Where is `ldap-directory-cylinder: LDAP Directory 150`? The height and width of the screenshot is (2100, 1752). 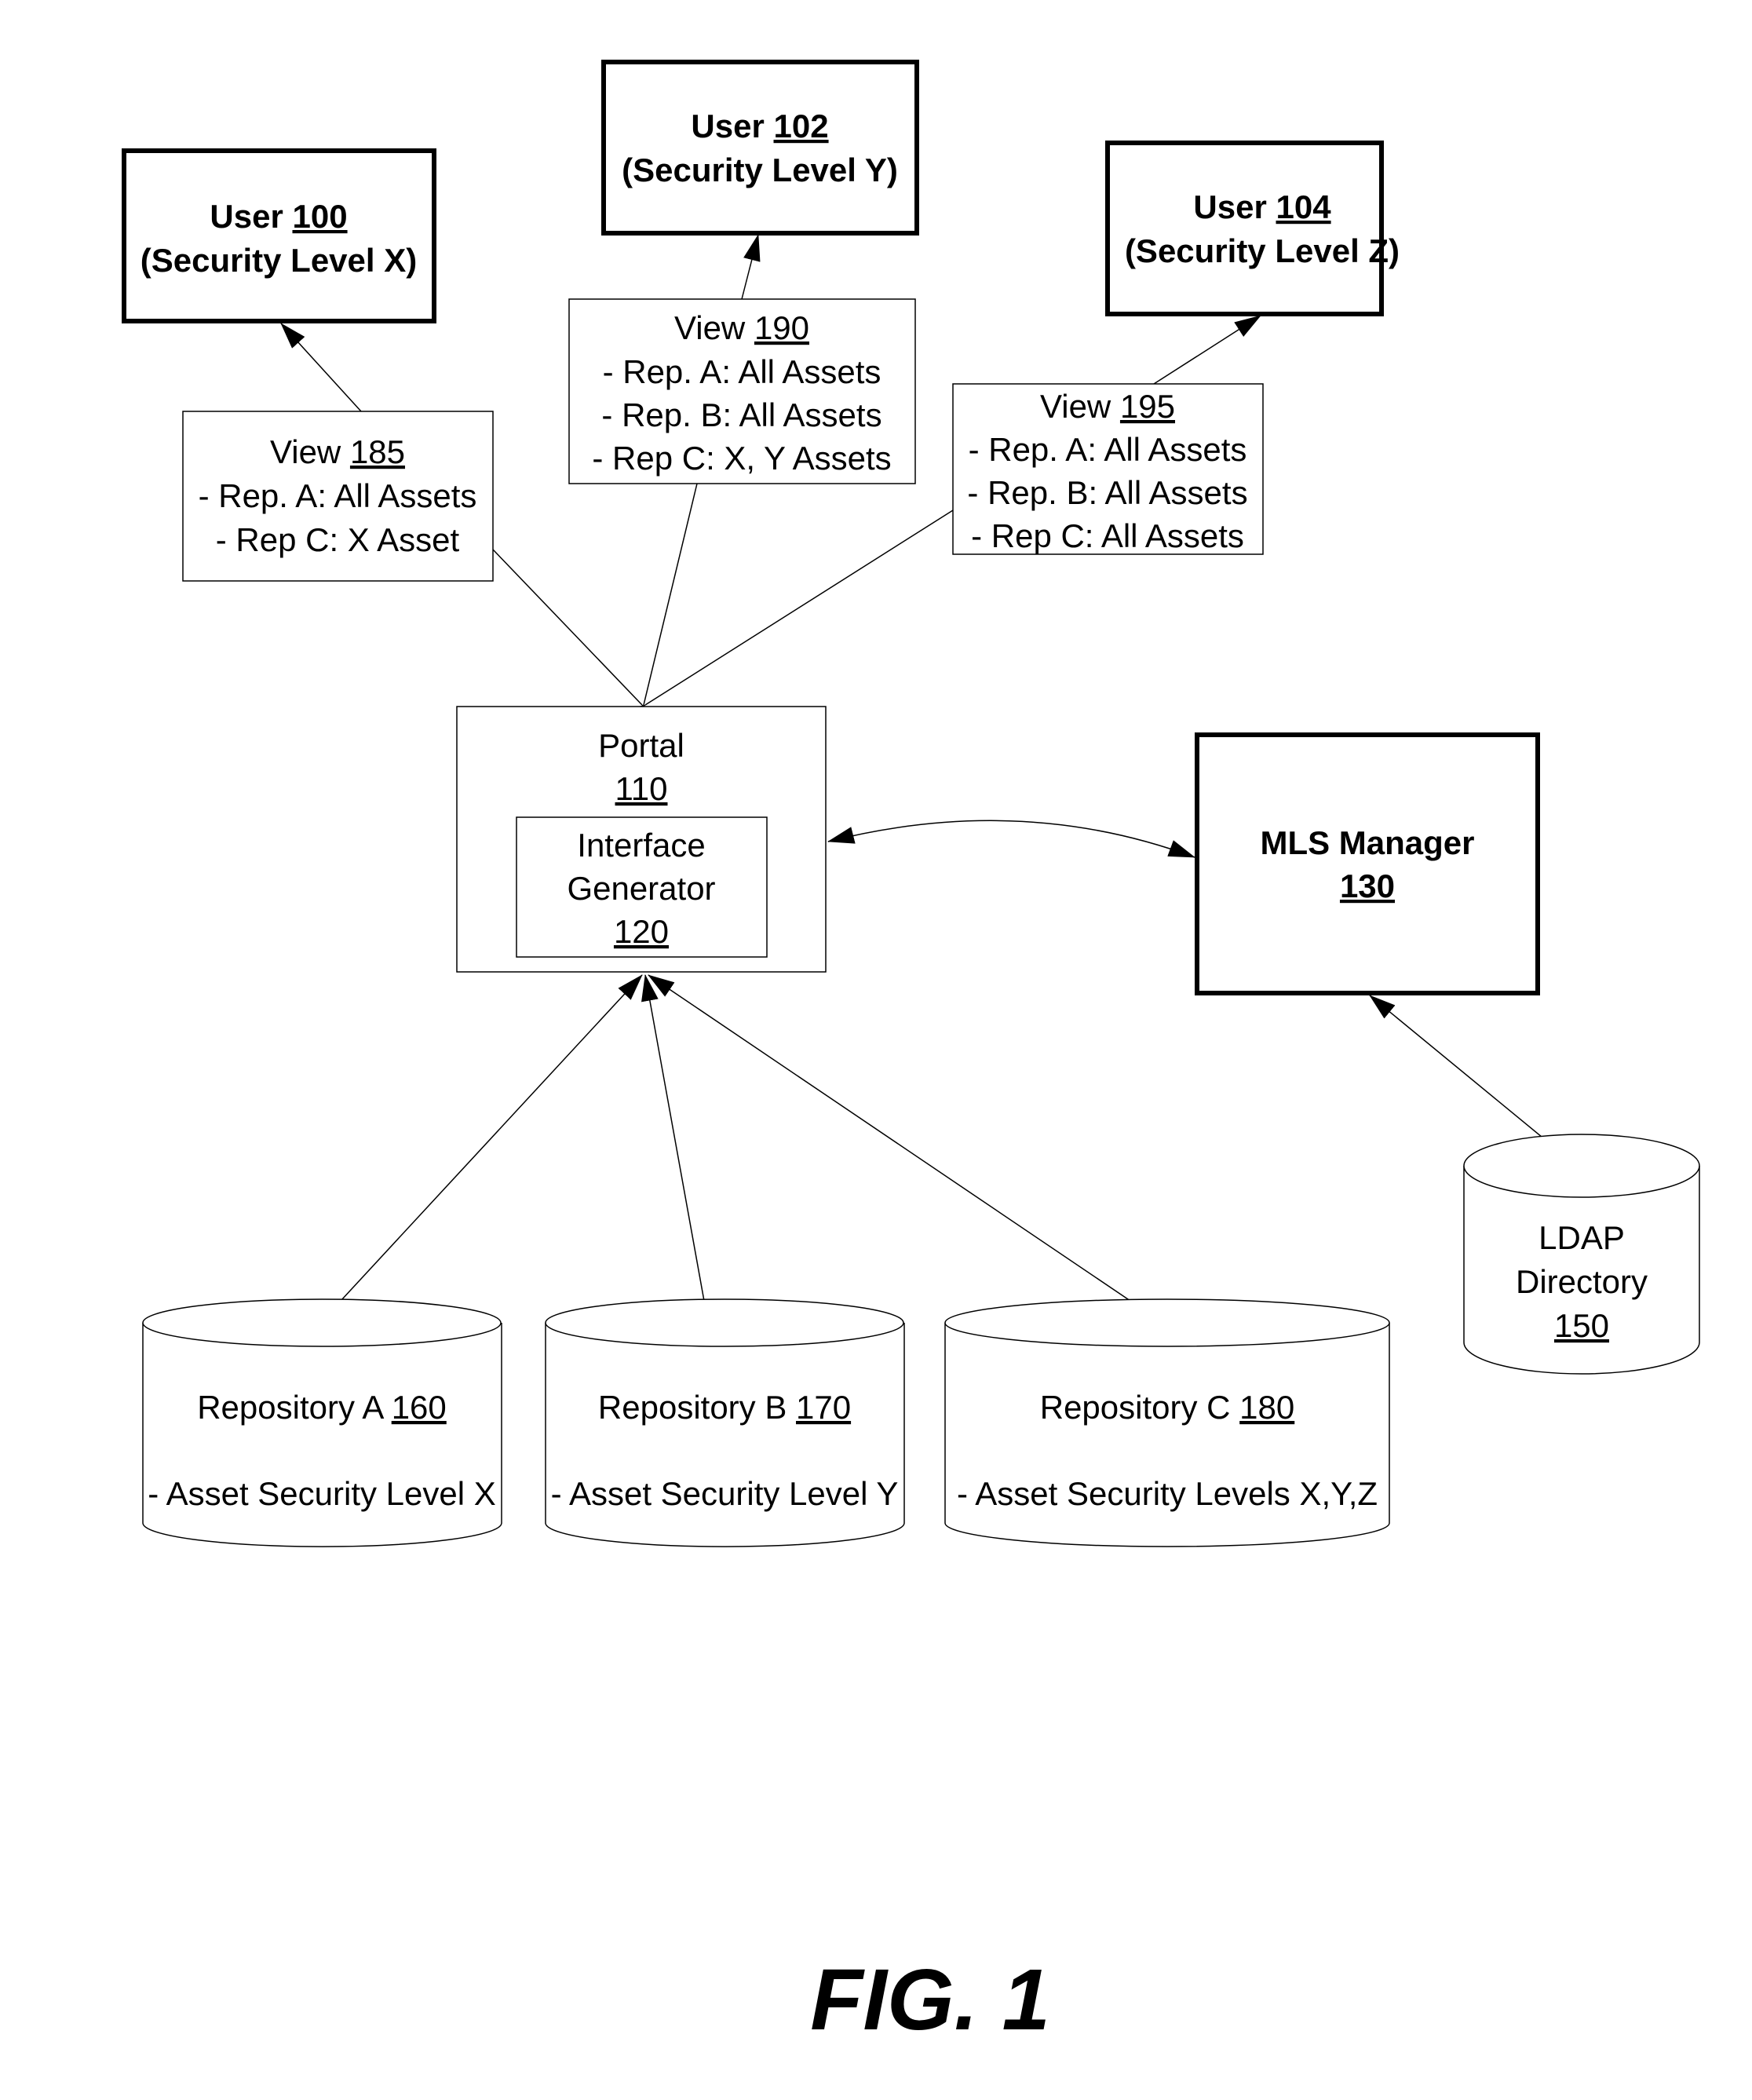 ldap-directory-cylinder: LDAP Directory 150 is located at coordinates (1581, 1254).